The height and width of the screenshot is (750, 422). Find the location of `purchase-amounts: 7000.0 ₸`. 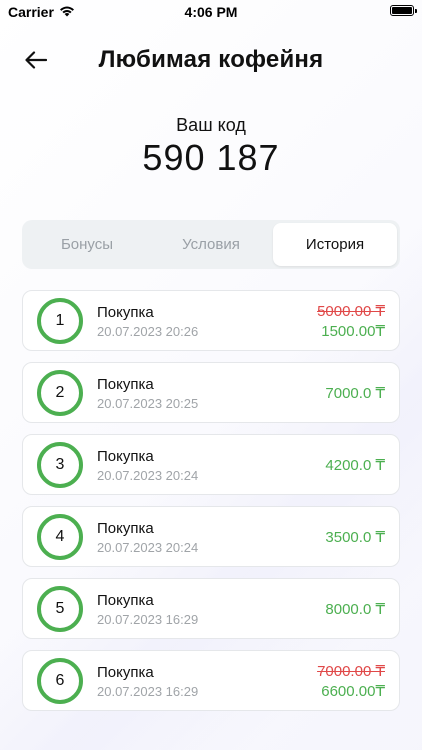

purchase-amounts: 7000.0 ₸ is located at coordinates (355, 392).